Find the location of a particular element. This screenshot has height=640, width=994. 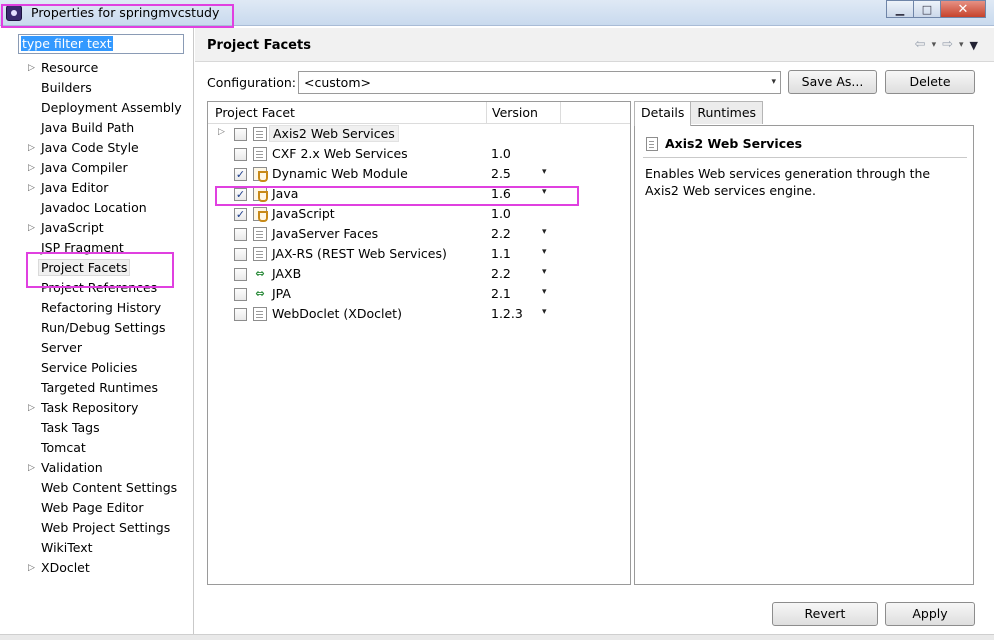

facet-row: ▷ Axis2 Web Services is located at coordinates (419, 134).